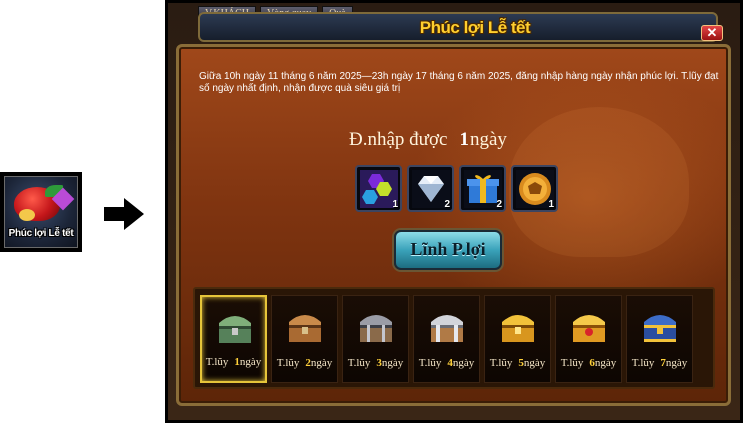 The width and height of the screenshot is (743, 423). What do you see at coordinates (660, 328) in the screenshot?
I see `blue-gold-chest-icon` at bounding box center [660, 328].